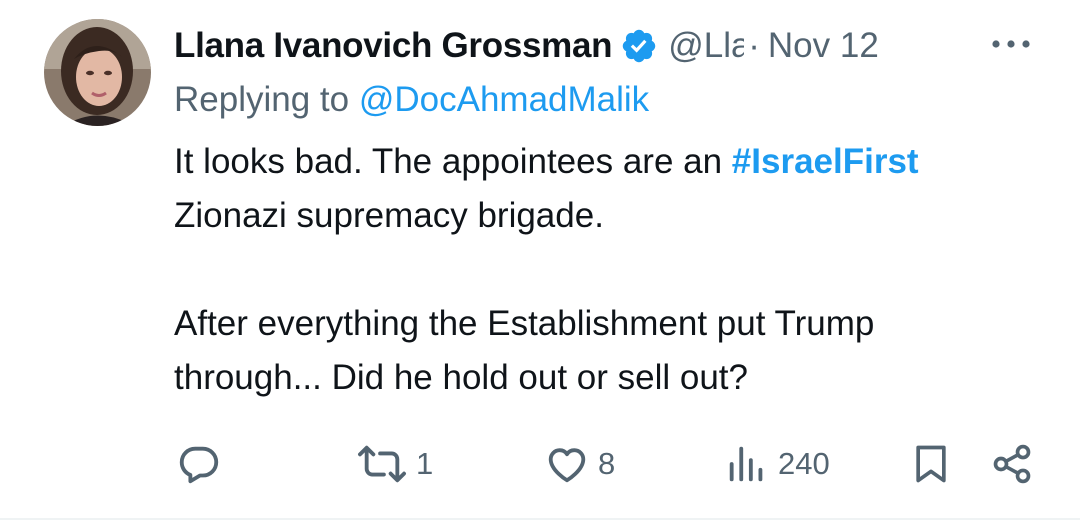  I want to click on retweet-icon, so click(382, 464).